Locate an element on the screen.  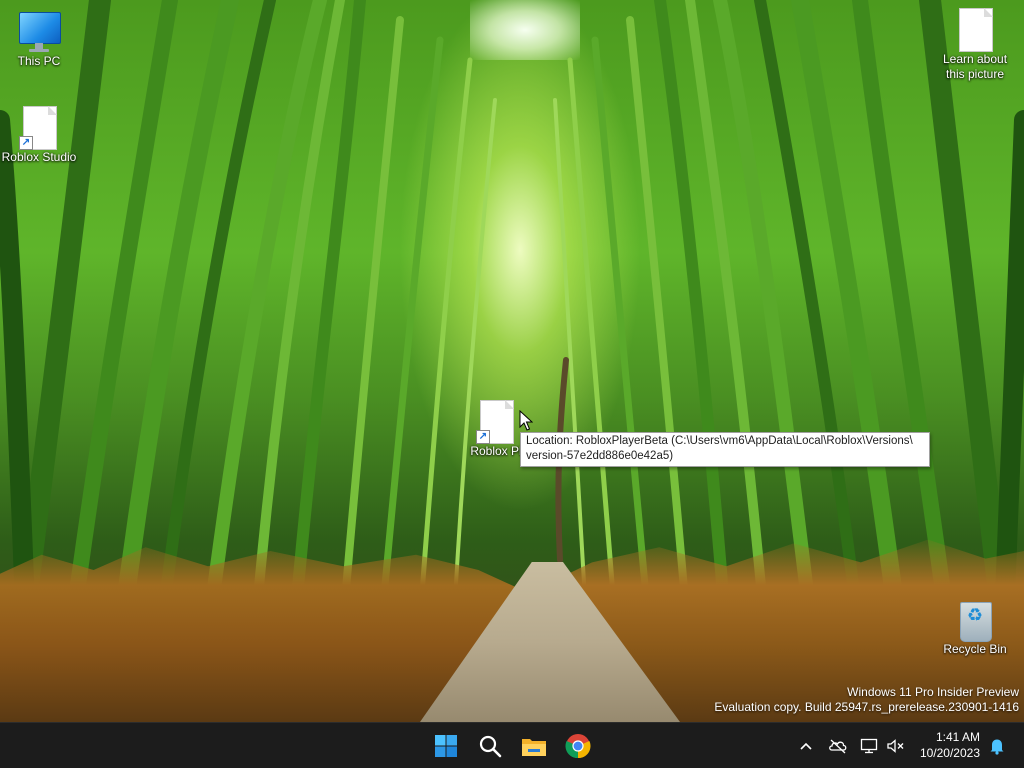
notification-bell-icon is located at coordinates (997, 747).